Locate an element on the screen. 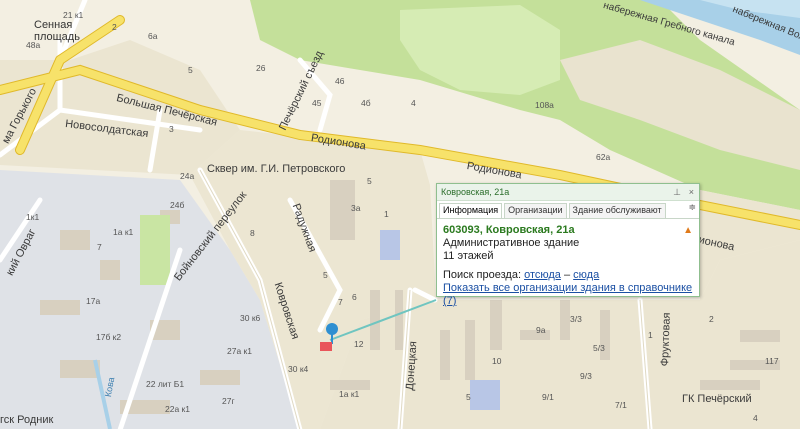 The width and height of the screenshot is (800, 429). popup-title: Ковровская, 21а is located at coordinates (475, 192).